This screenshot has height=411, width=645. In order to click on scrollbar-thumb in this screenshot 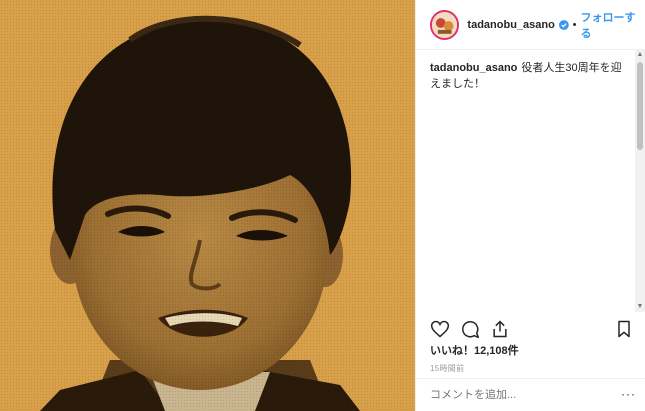, I will do `click(640, 106)`.